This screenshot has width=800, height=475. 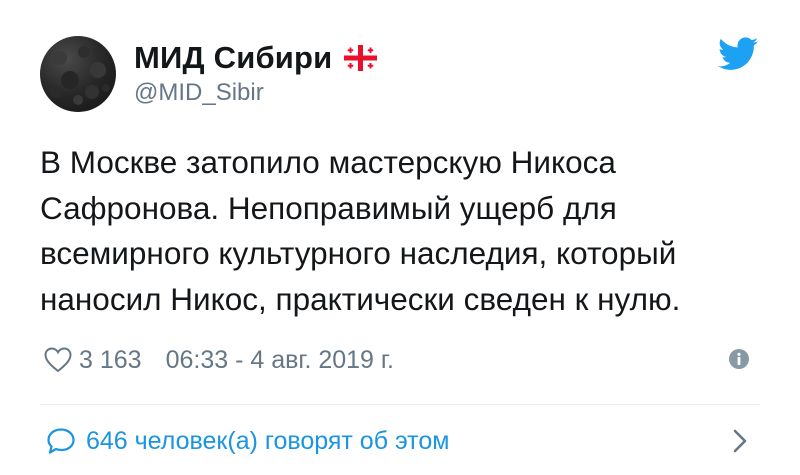 What do you see at coordinates (740, 441) in the screenshot?
I see `chevron-right-icon` at bounding box center [740, 441].